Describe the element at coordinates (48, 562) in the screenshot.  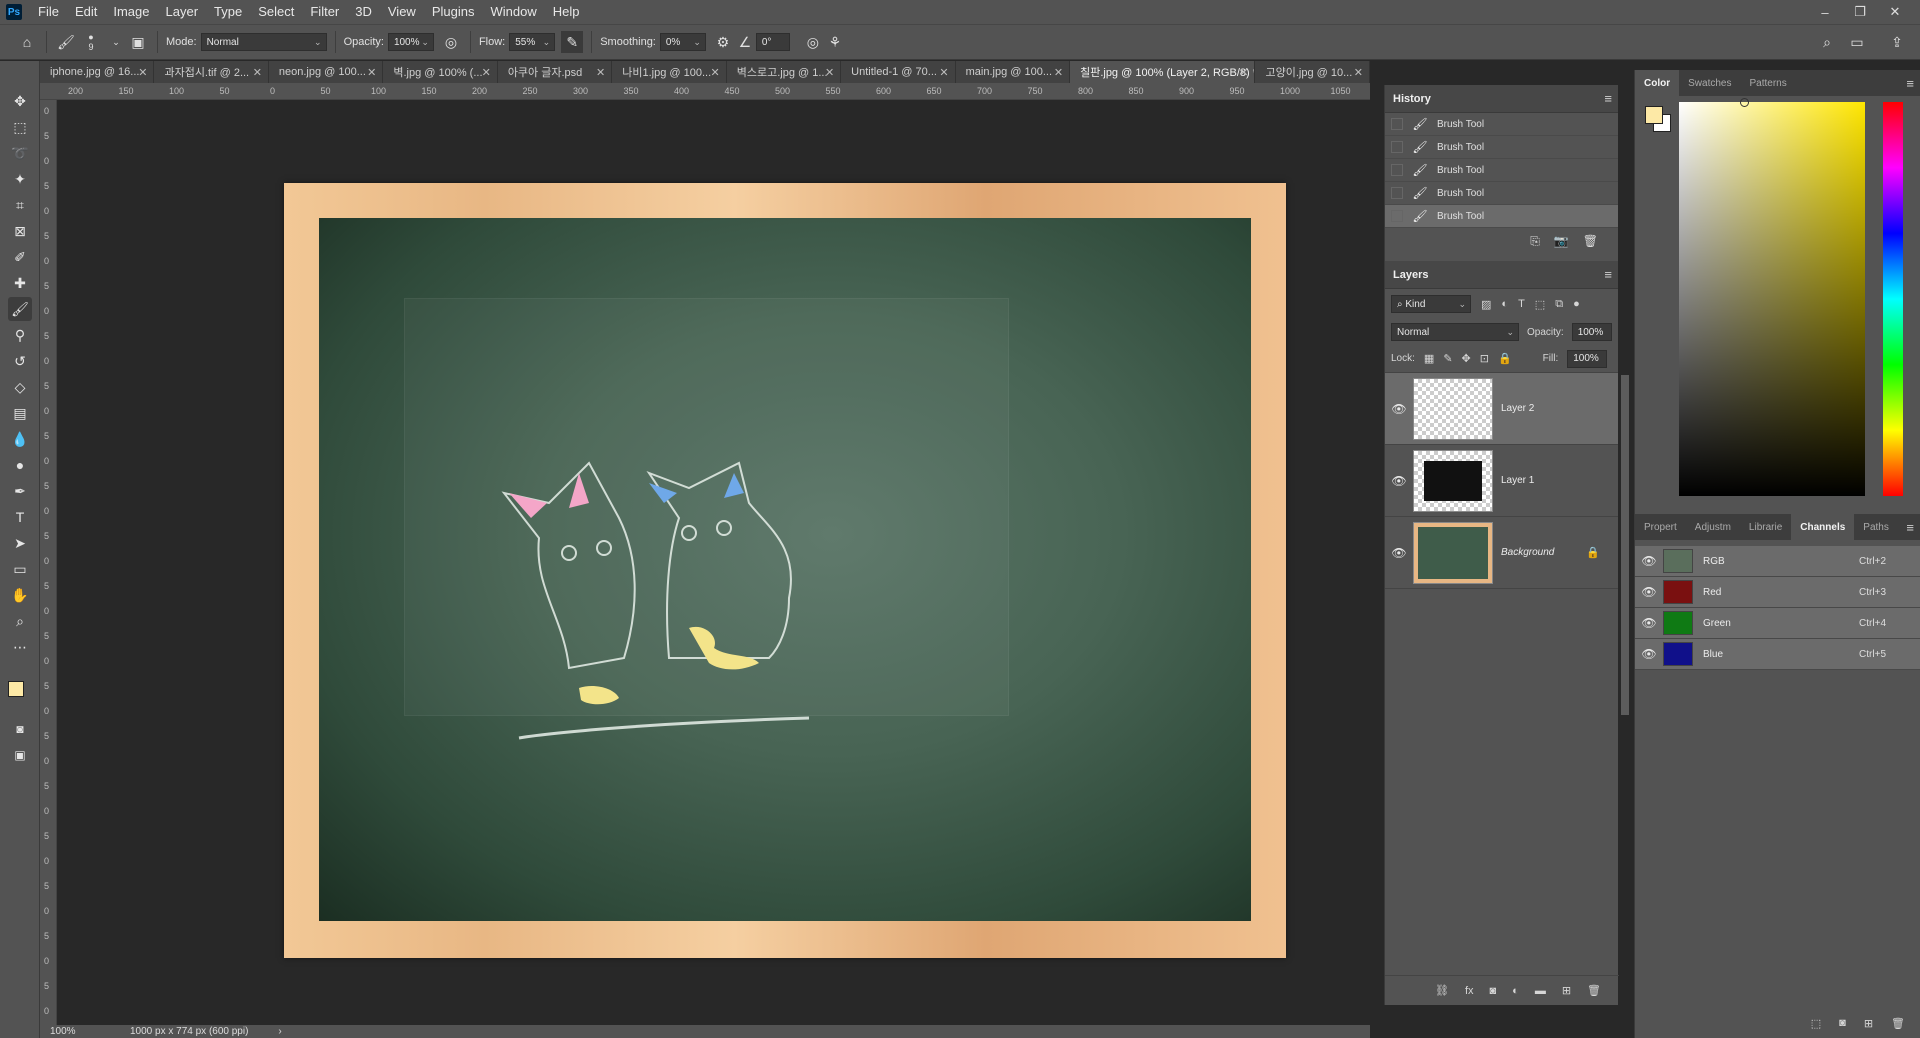
I see `vertical-ruler: 0 5 0 5 0 5 0 5 0 5 0 5 0 5 0 5 0 5 0 5 0 5 0 5 0 5 0 5 0 5 0 5 0 5 0 5 0` at that location.